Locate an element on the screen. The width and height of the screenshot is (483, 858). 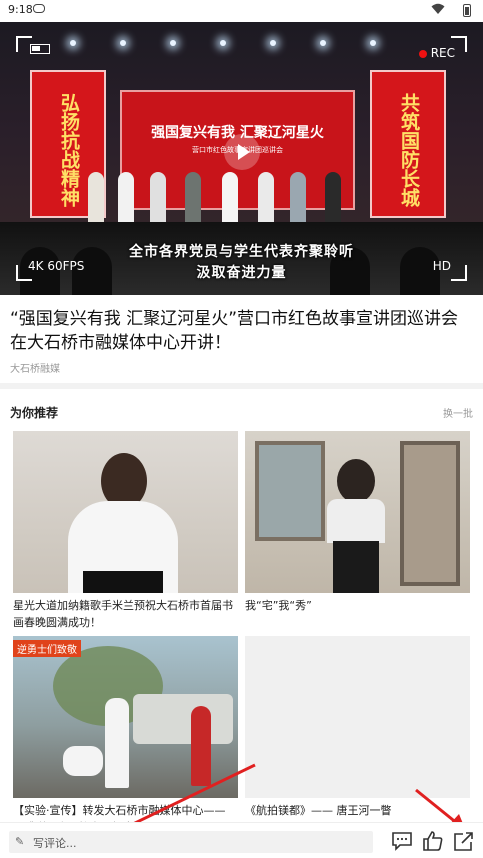
thumbnail-door is located at coordinates (430, 513).